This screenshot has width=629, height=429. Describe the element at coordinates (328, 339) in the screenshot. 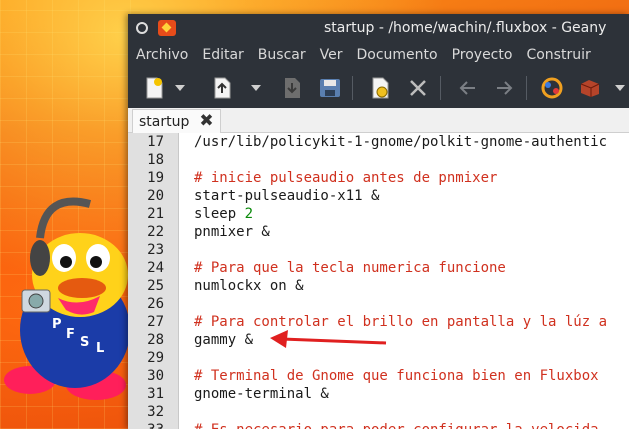

I see `red-annotation-arrow` at that location.